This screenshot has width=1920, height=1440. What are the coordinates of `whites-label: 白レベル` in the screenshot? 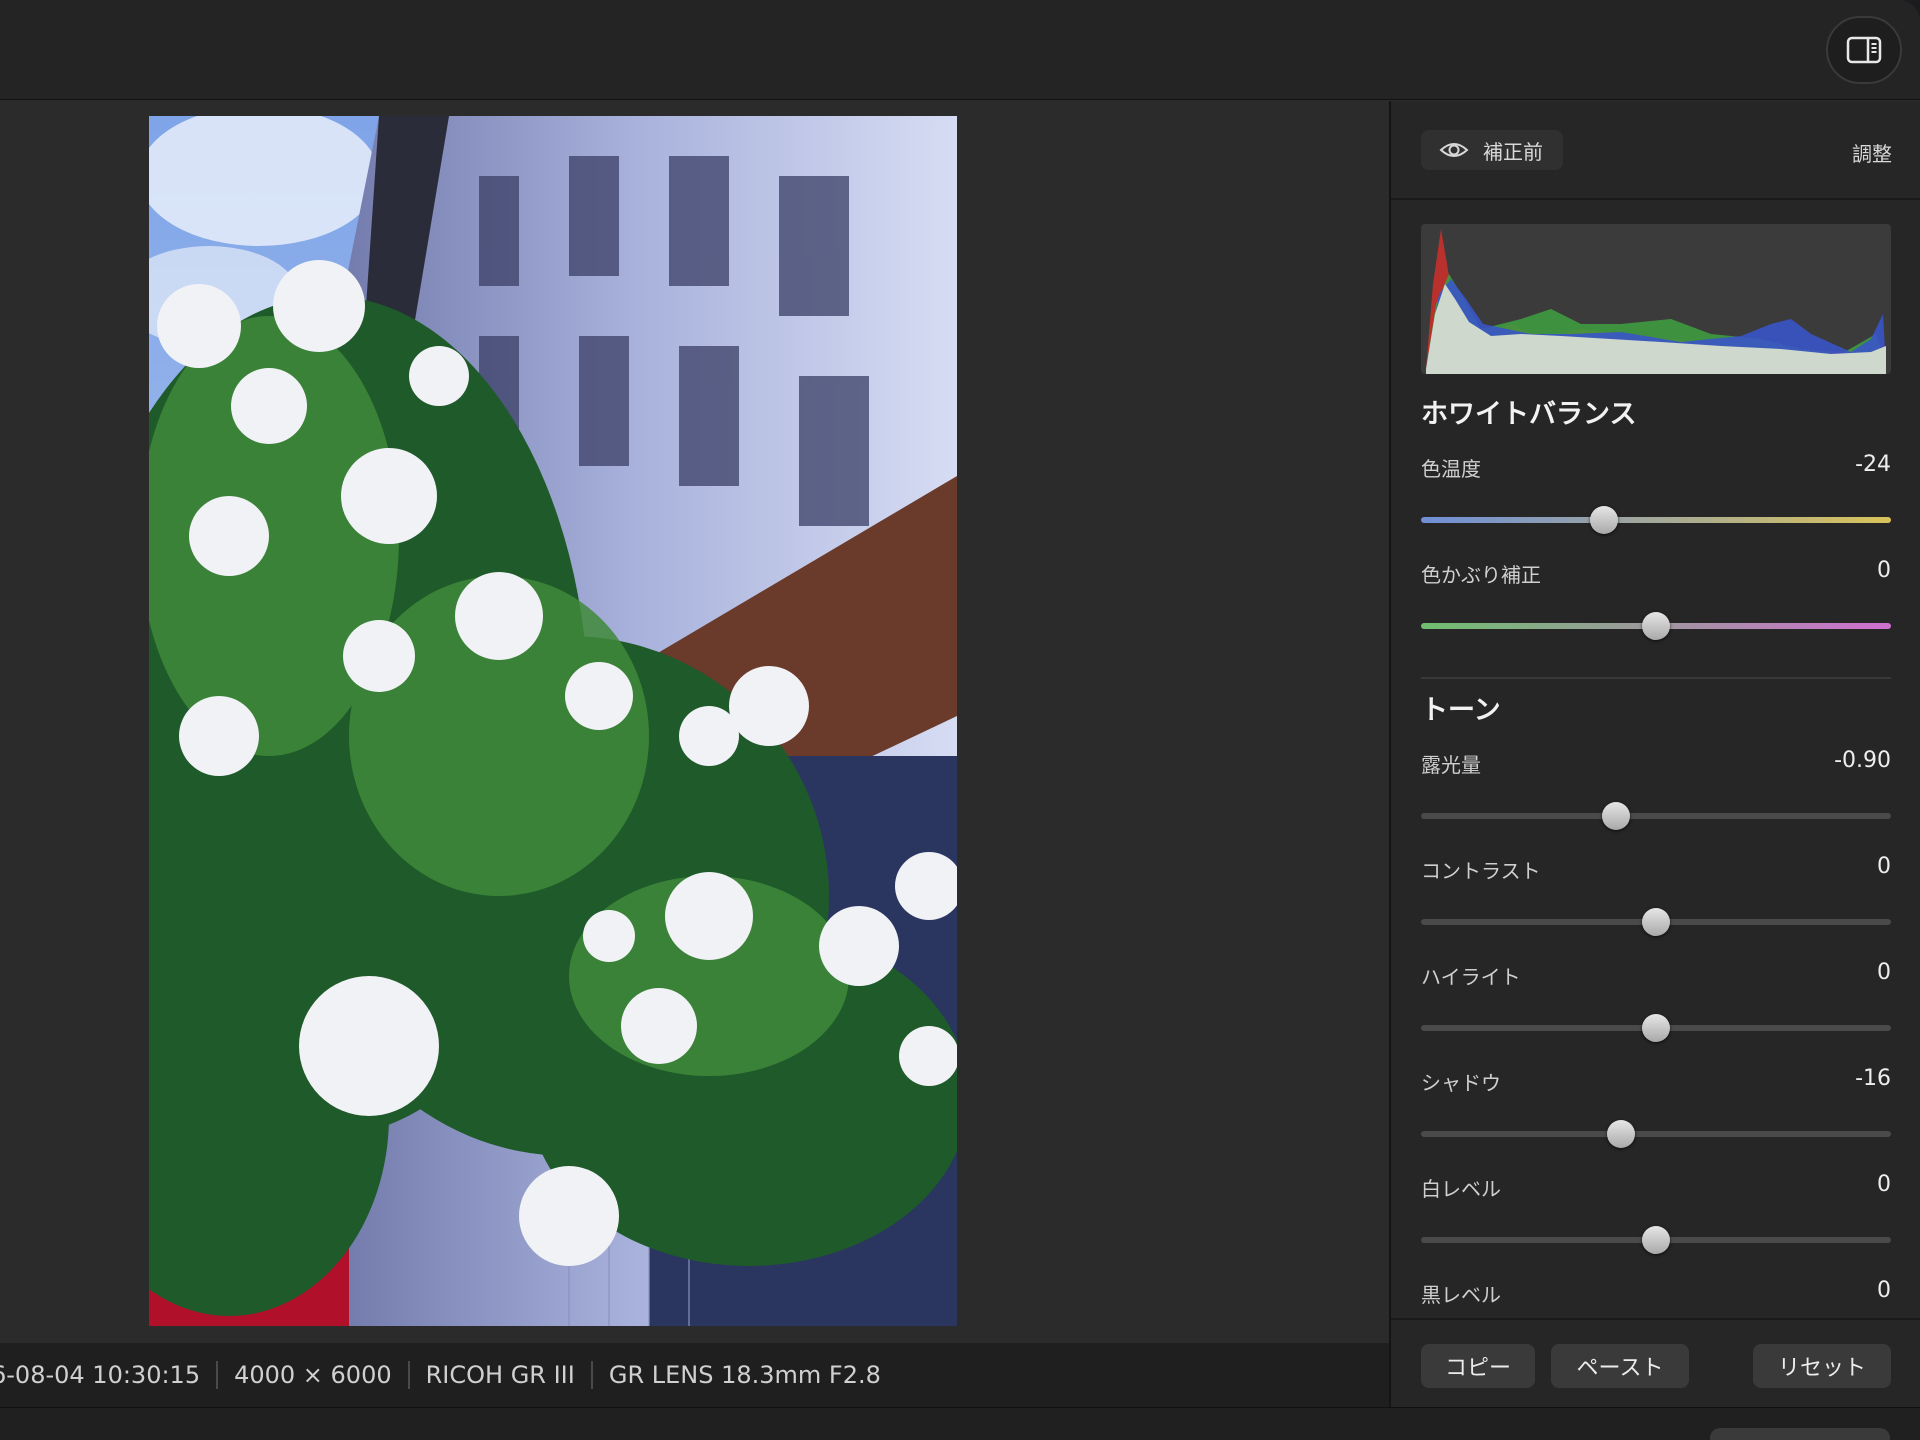 It's located at (1461, 1189).